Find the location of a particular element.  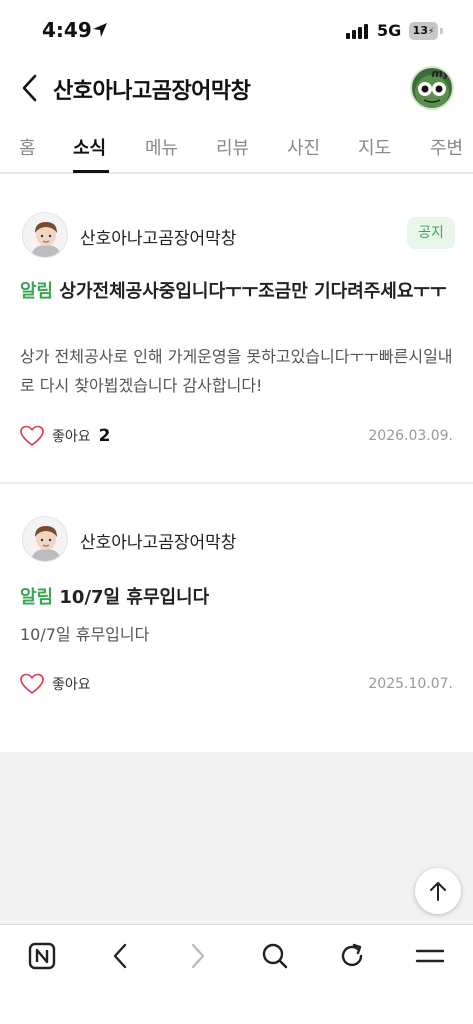

post-title-text: 10/7일 휴무입니다 is located at coordinates (134, 597).